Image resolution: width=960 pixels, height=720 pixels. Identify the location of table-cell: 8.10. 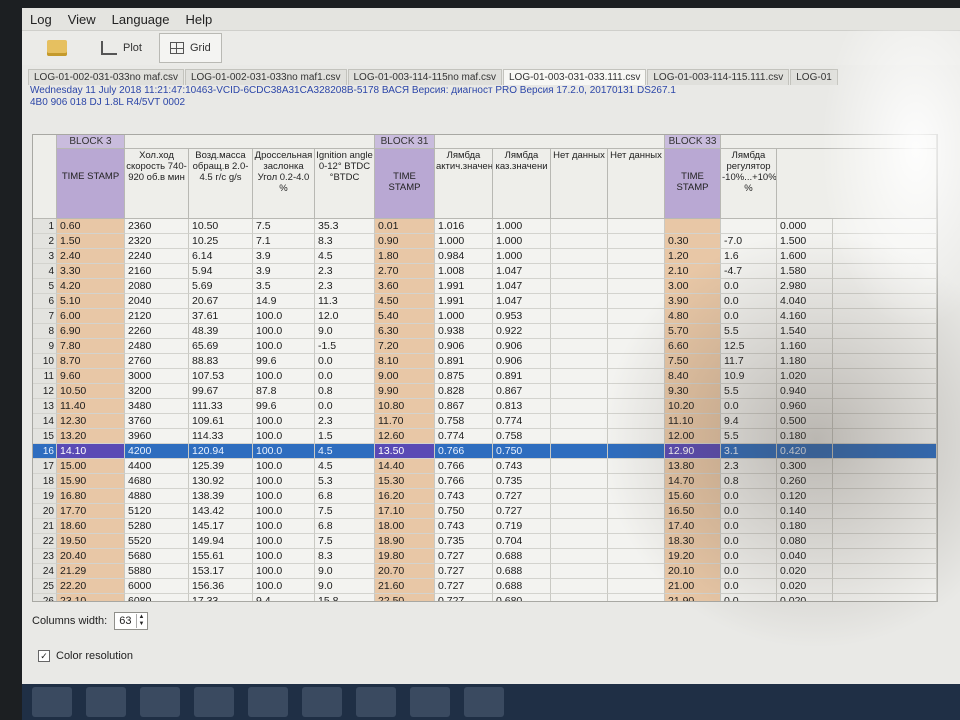
(405, 361).